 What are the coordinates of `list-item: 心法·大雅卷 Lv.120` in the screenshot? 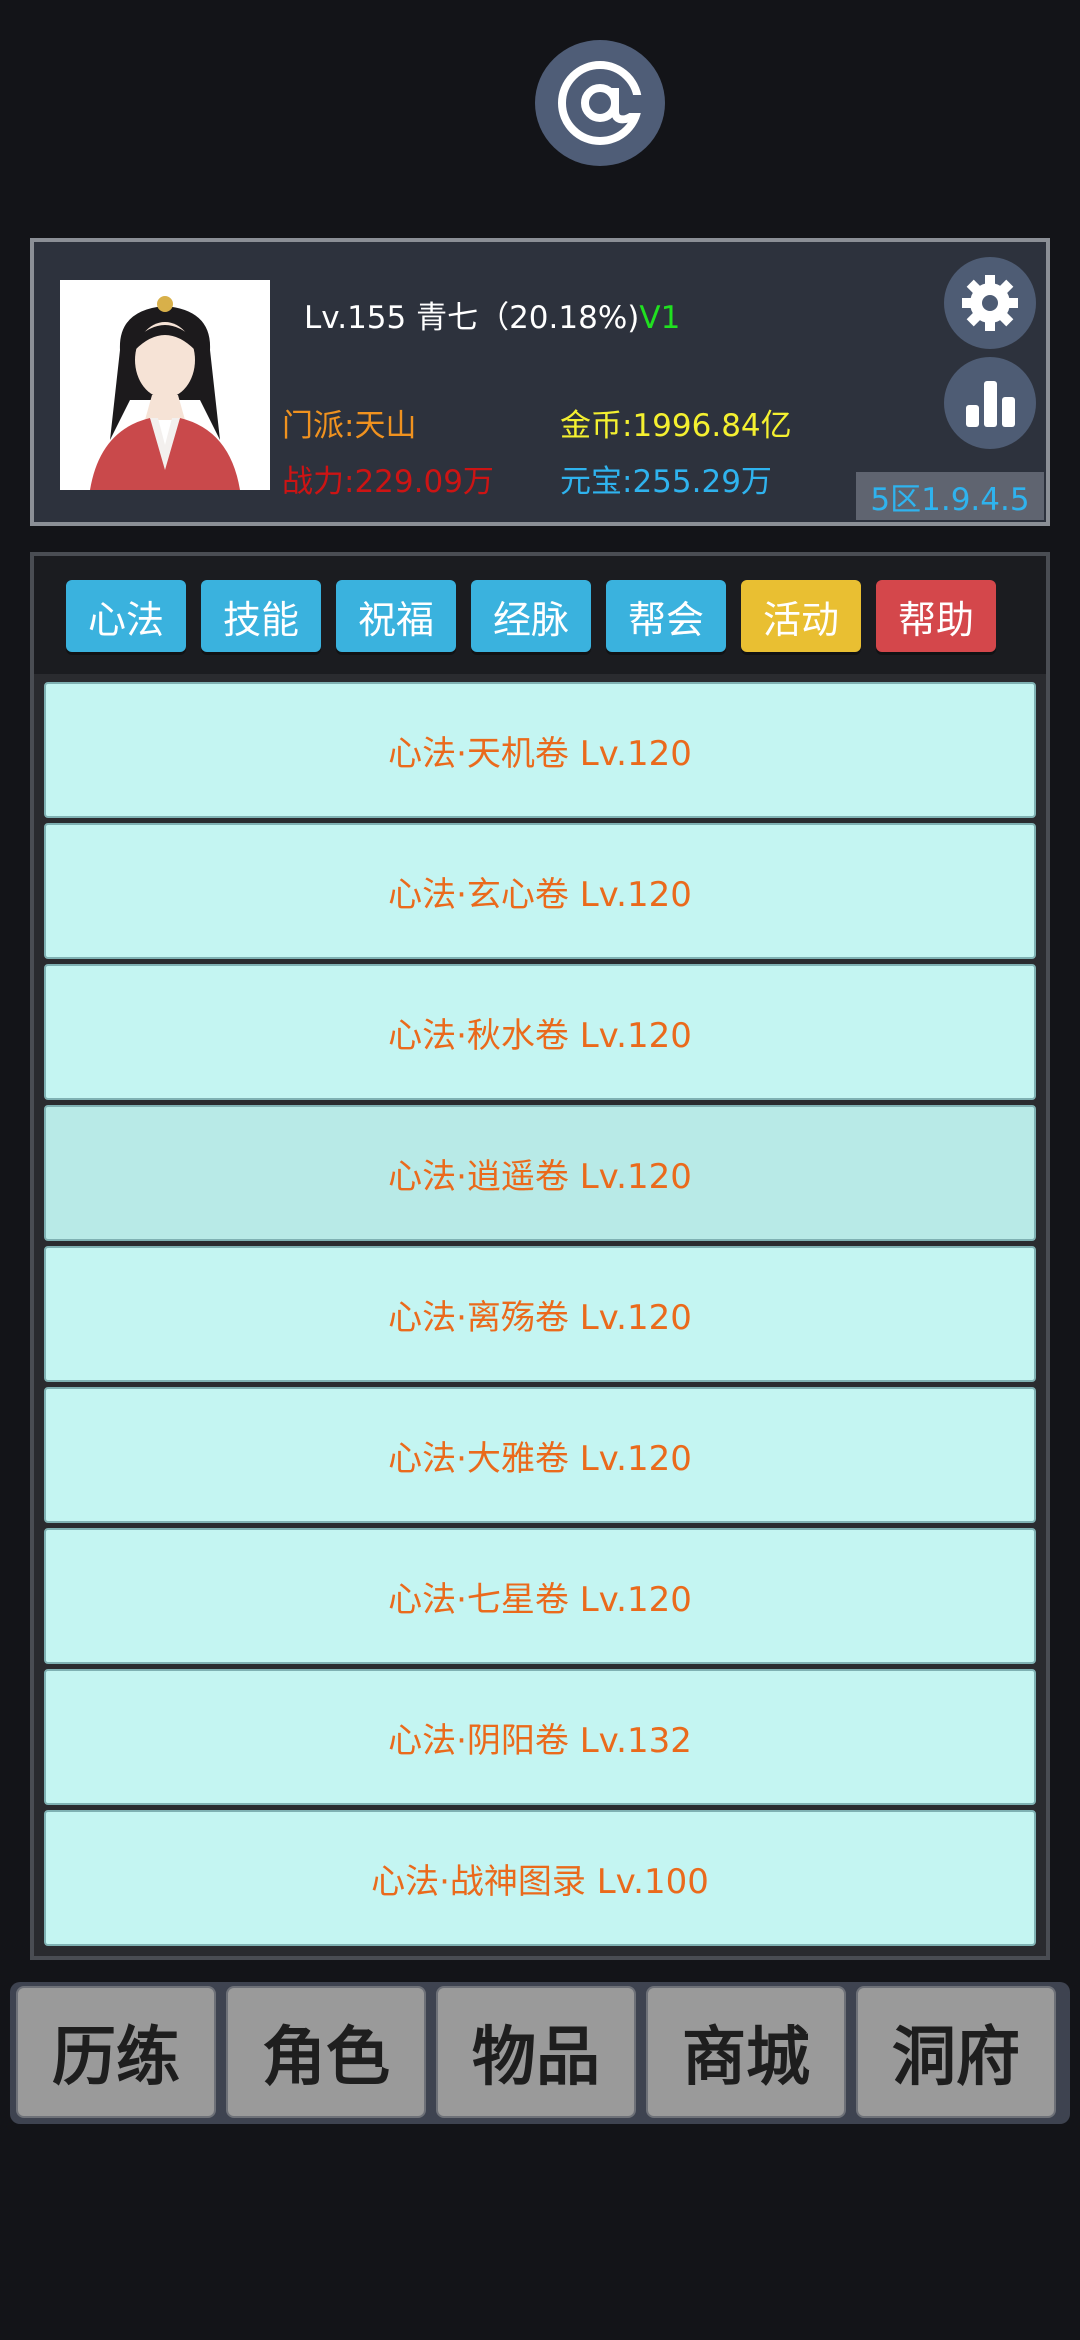 It's located at (540, 1455).